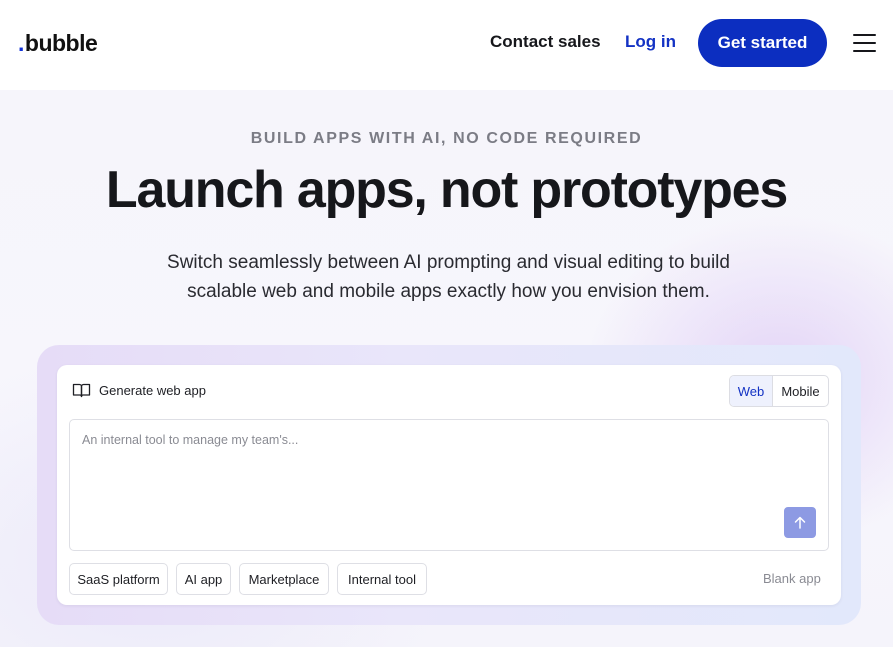 This screenshot has height=647, width=893. Describe the element at coordinates (152, 390) in the screenshot. I see `generator-title: Generate web app` at that location.